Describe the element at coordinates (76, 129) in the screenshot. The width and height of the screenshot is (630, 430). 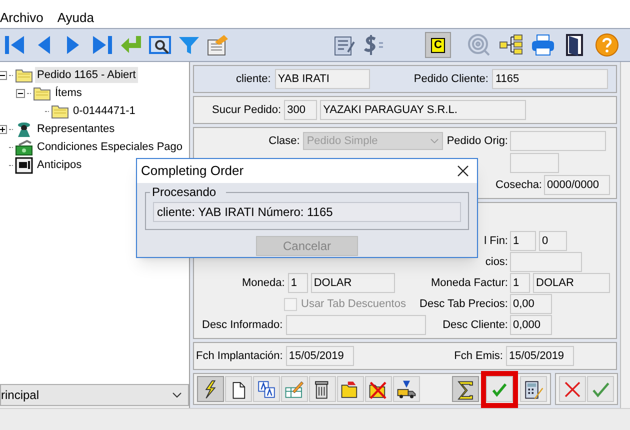
I see `tree-item: Representantes` at that location.